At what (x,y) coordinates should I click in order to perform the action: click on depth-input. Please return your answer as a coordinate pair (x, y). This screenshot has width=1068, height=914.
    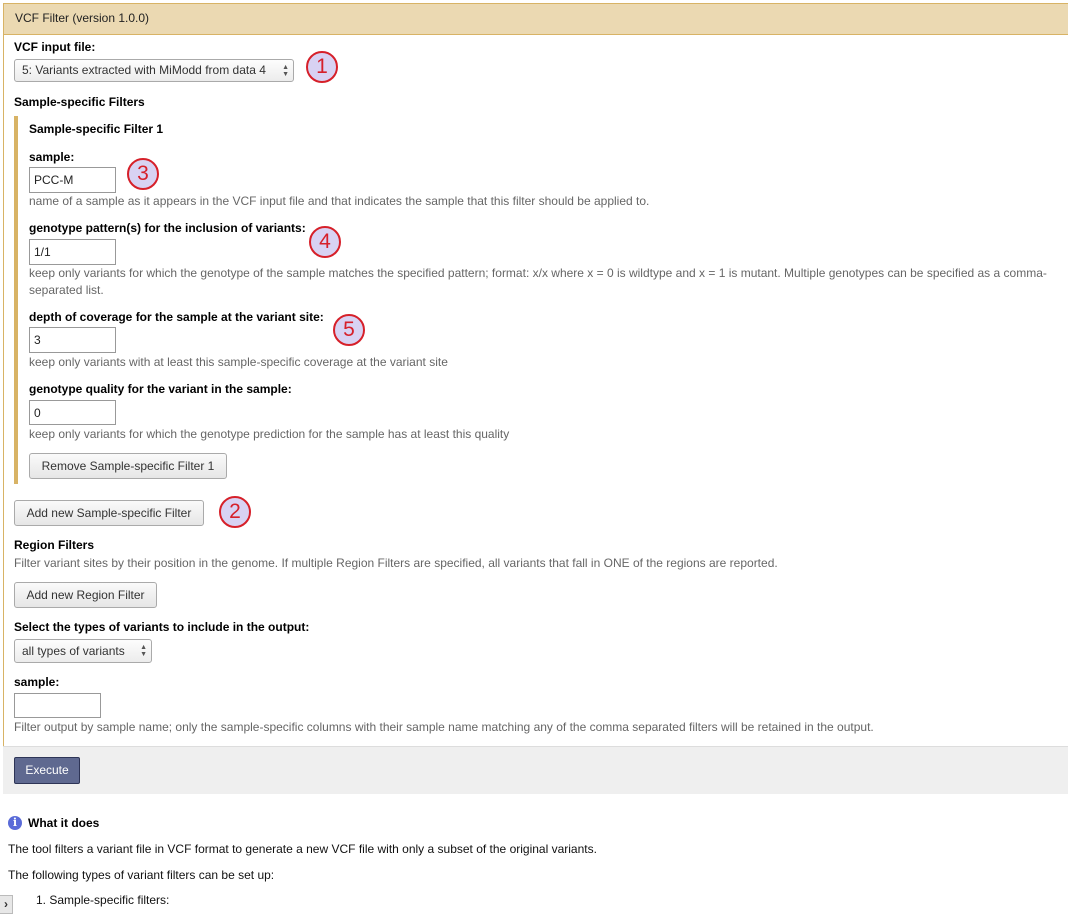
    Looking at the image, I should click on (72, 340).